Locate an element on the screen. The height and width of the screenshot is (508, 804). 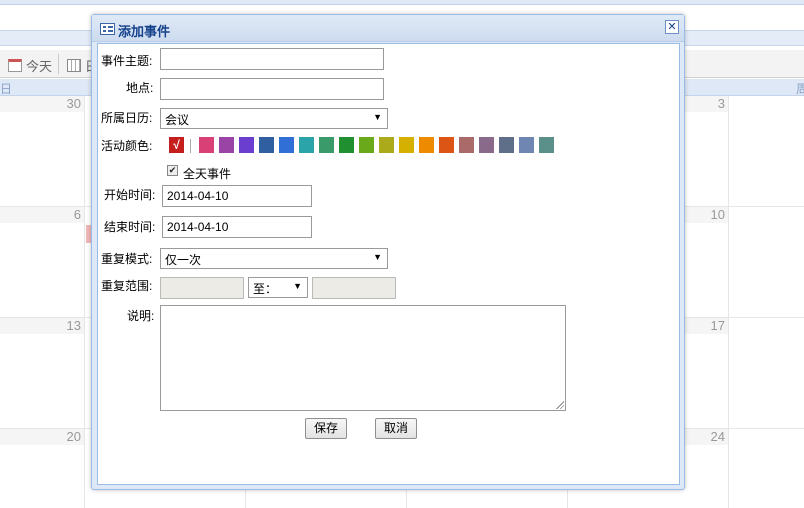
calendar-label: 所属日历: is located at coordinates (127, 118).